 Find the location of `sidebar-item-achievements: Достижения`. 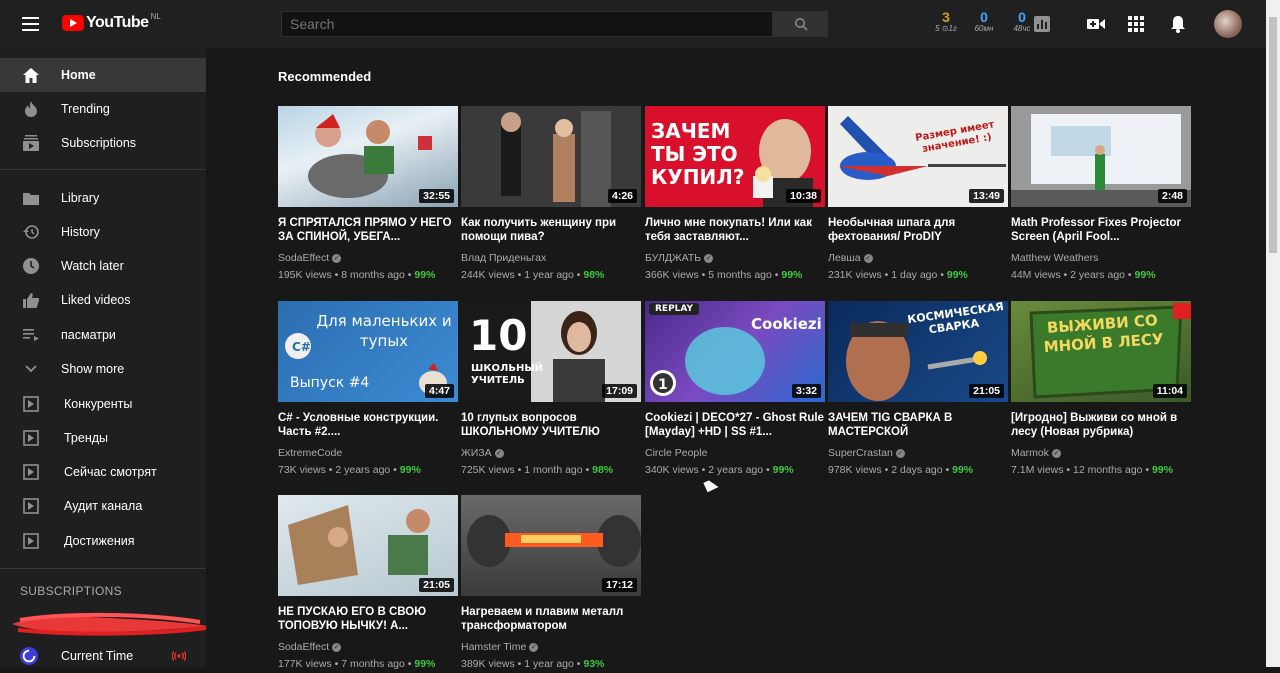

sidebar-item-achievements: Достижения is located at coordinates (103, 541).